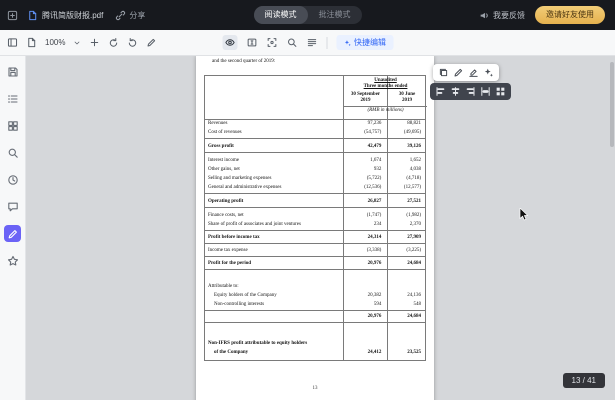  I want to click on zoom-level: 100%, so click(55, 42).